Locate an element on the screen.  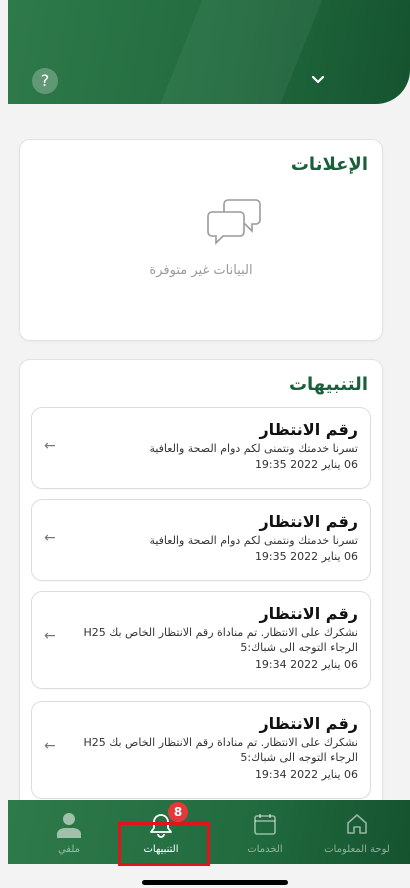
chevron-down-icon is located at coordinates (318, 80).